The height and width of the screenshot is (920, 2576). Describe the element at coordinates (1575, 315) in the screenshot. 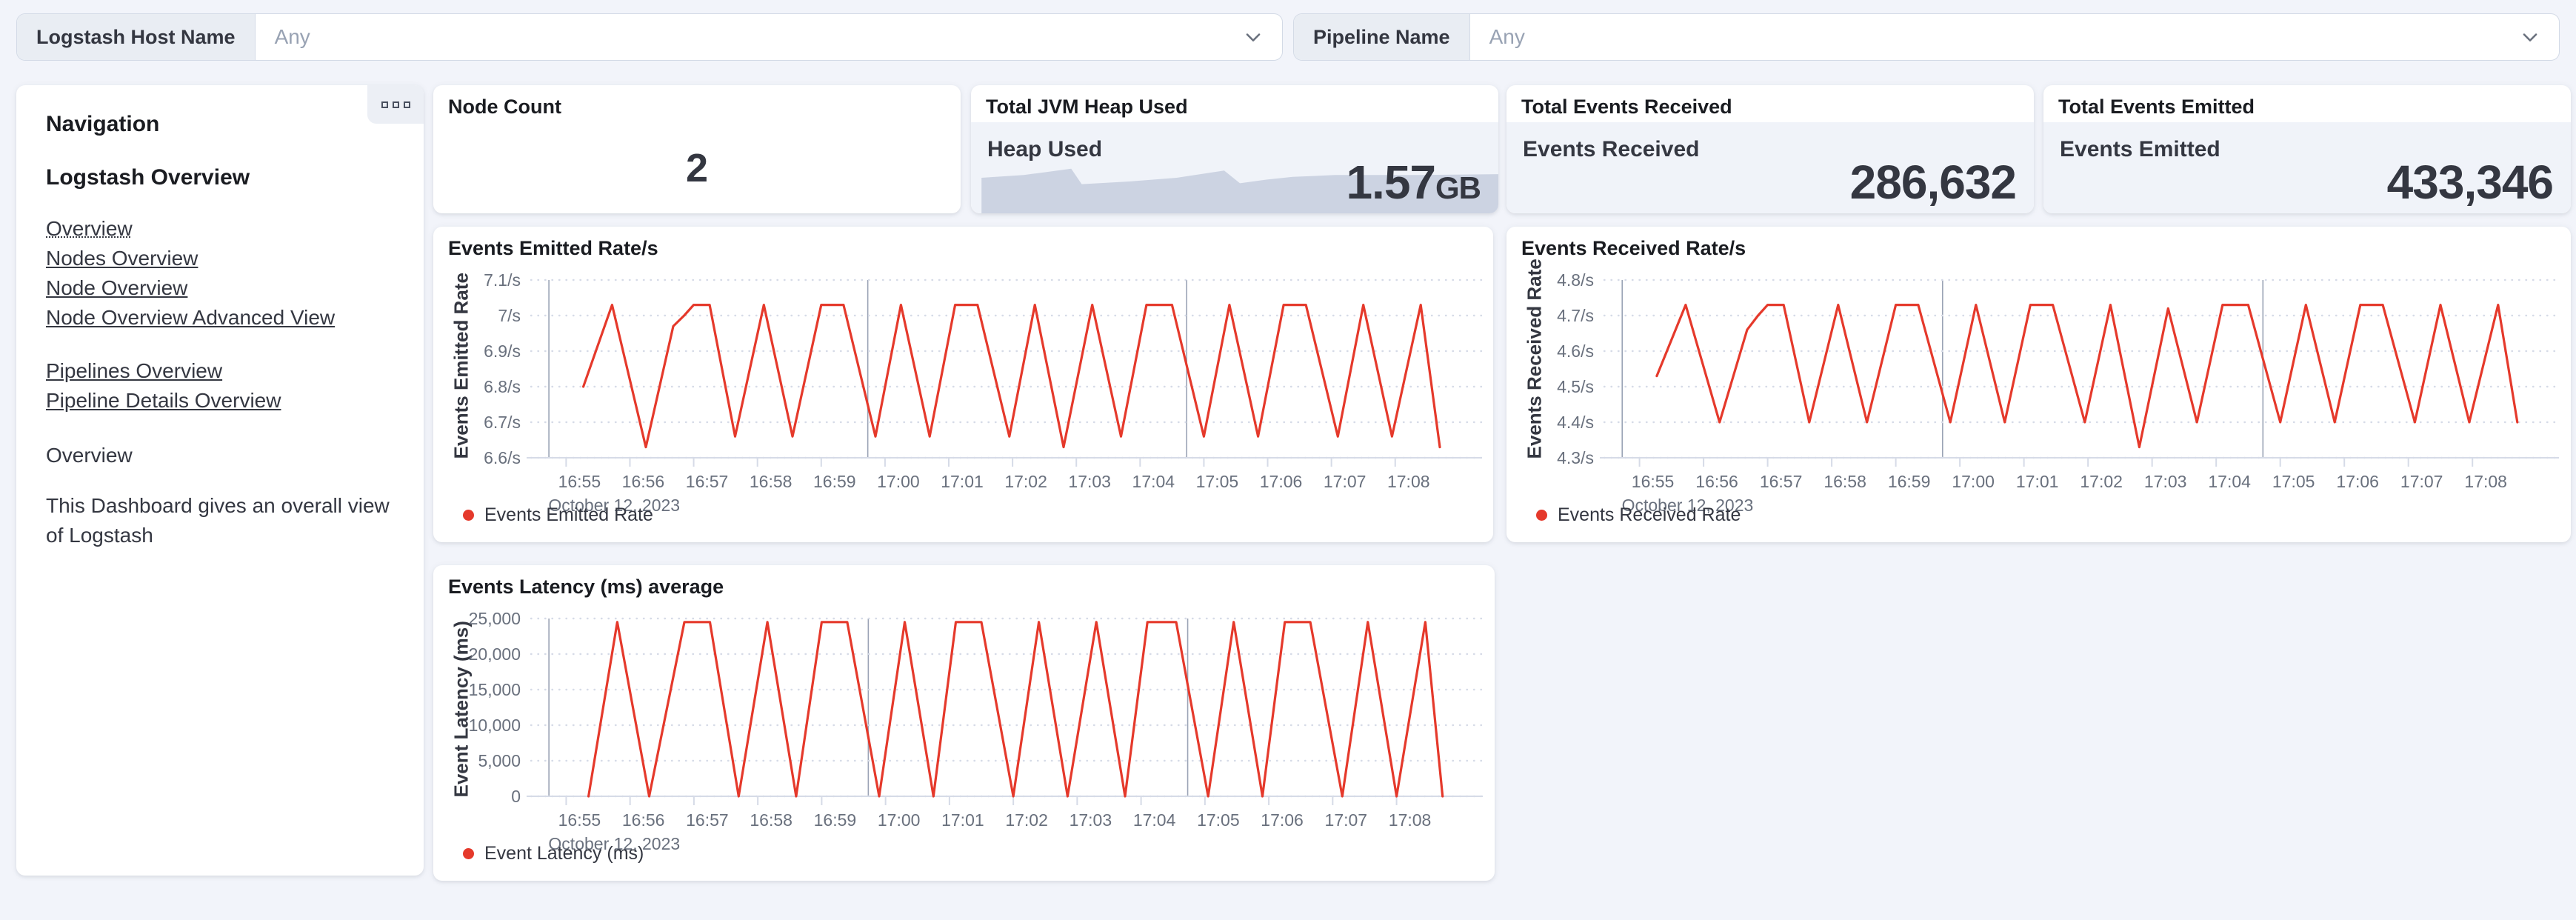

I see `svg-text: 4.7/s` at that location.